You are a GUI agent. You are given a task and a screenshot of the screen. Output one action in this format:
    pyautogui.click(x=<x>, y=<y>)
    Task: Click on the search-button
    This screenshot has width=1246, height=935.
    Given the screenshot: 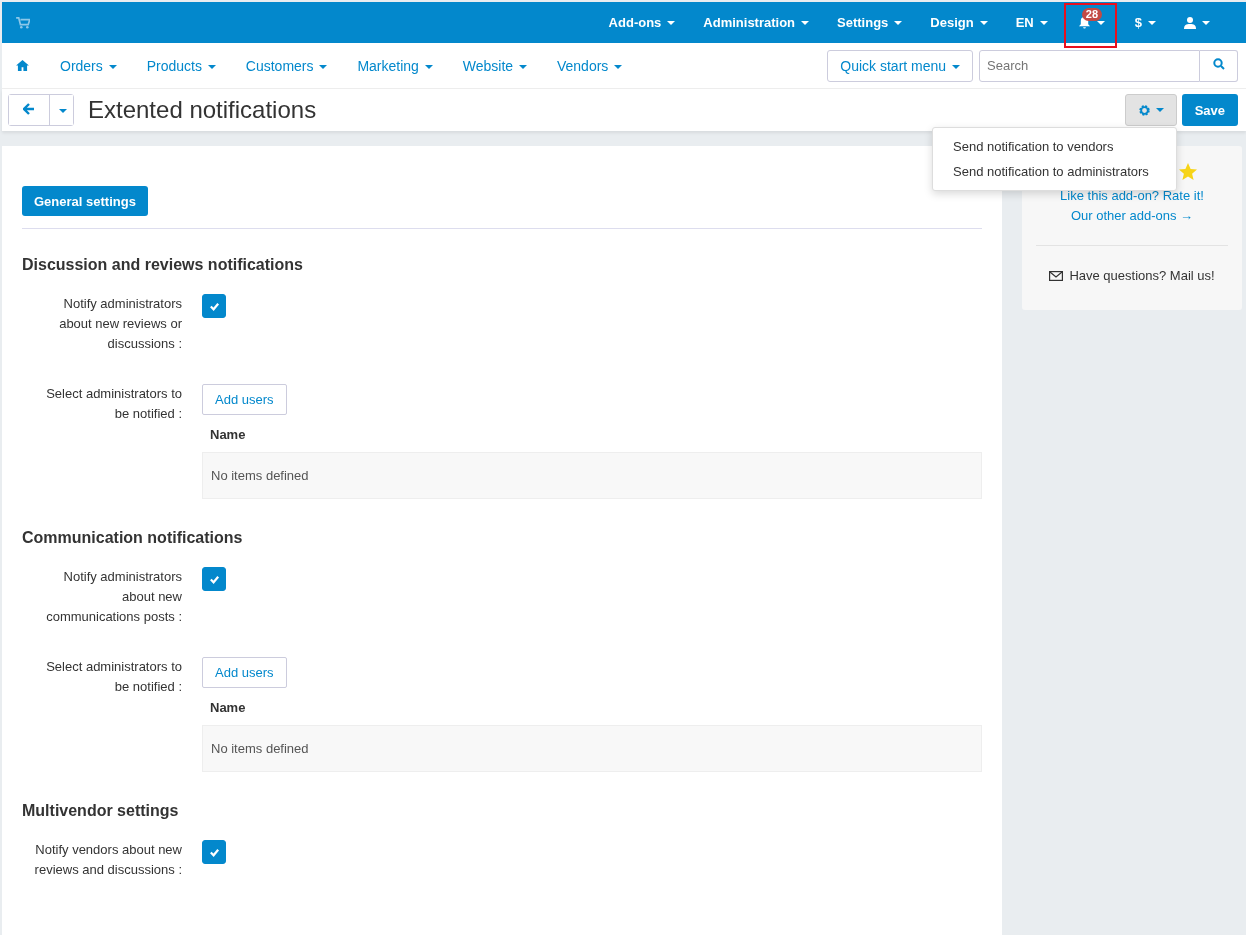 What is the action you would take?
    pyautogui.click(x=1219, y=65)
    